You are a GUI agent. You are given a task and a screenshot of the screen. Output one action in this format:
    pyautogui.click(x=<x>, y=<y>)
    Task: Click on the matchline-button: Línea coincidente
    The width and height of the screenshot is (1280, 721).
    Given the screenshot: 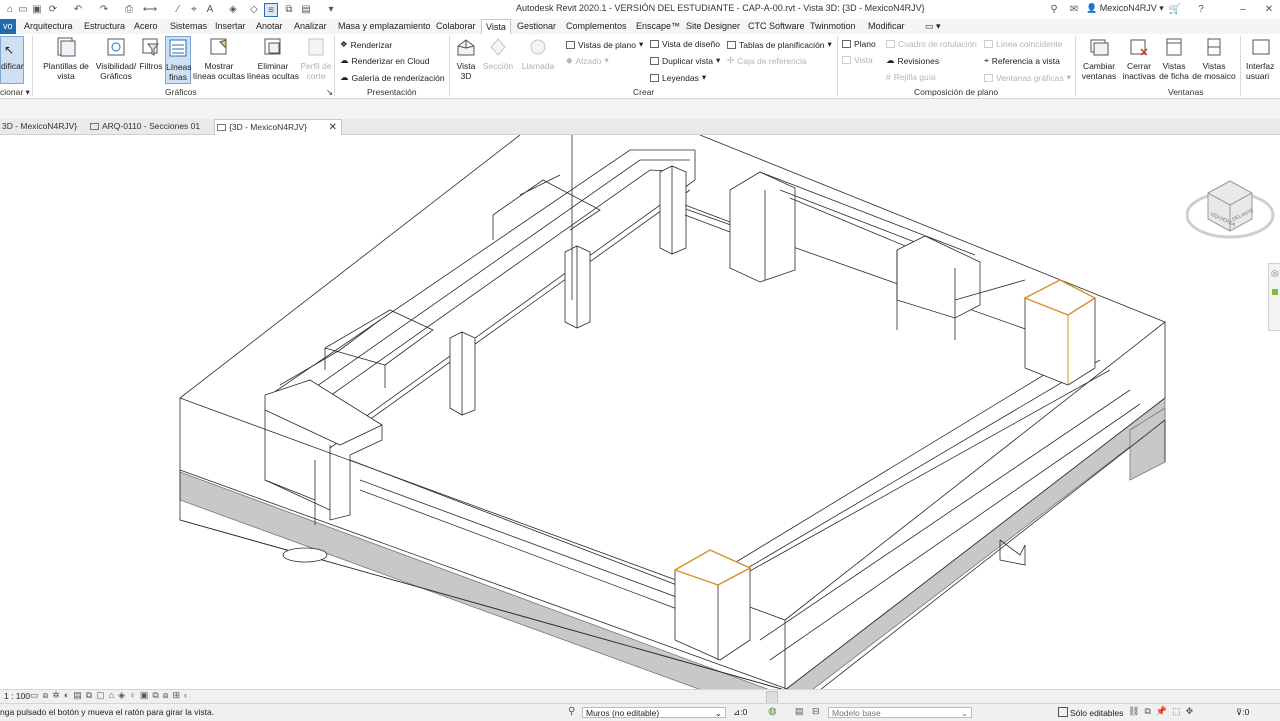 What is the action you would take?
    pyautogui.click(x=1023, y=44)
    